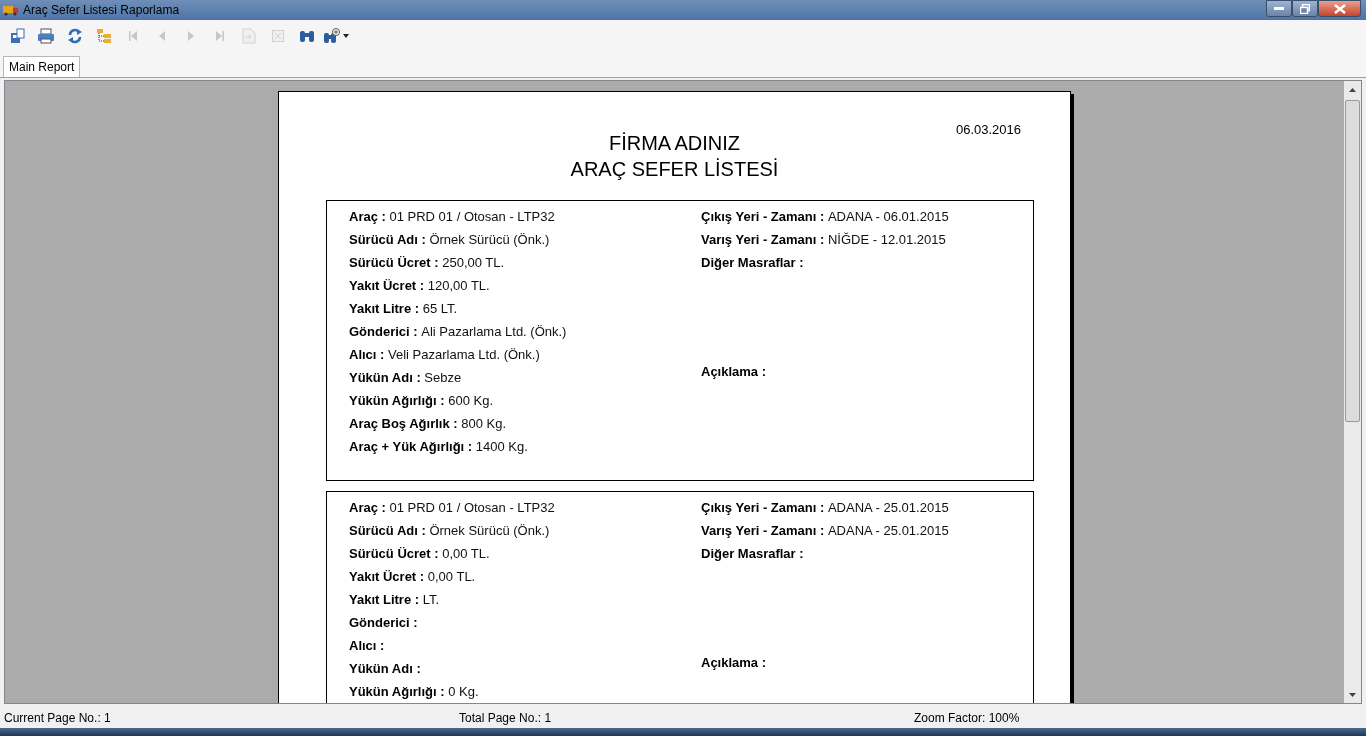 The width and height of the screenshot is (1366, 736). Describe the element at coordinates (525, 308) in the screenshot. I see `record-field: Yakıt Litre : 65 LT.` at that location.